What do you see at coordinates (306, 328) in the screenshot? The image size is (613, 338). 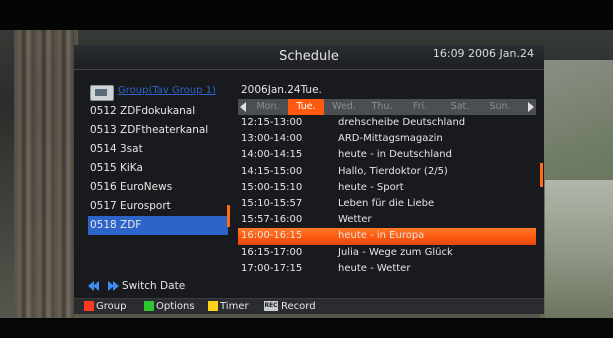 I see `bottom-letterbox` at bounding box center [306, 328].